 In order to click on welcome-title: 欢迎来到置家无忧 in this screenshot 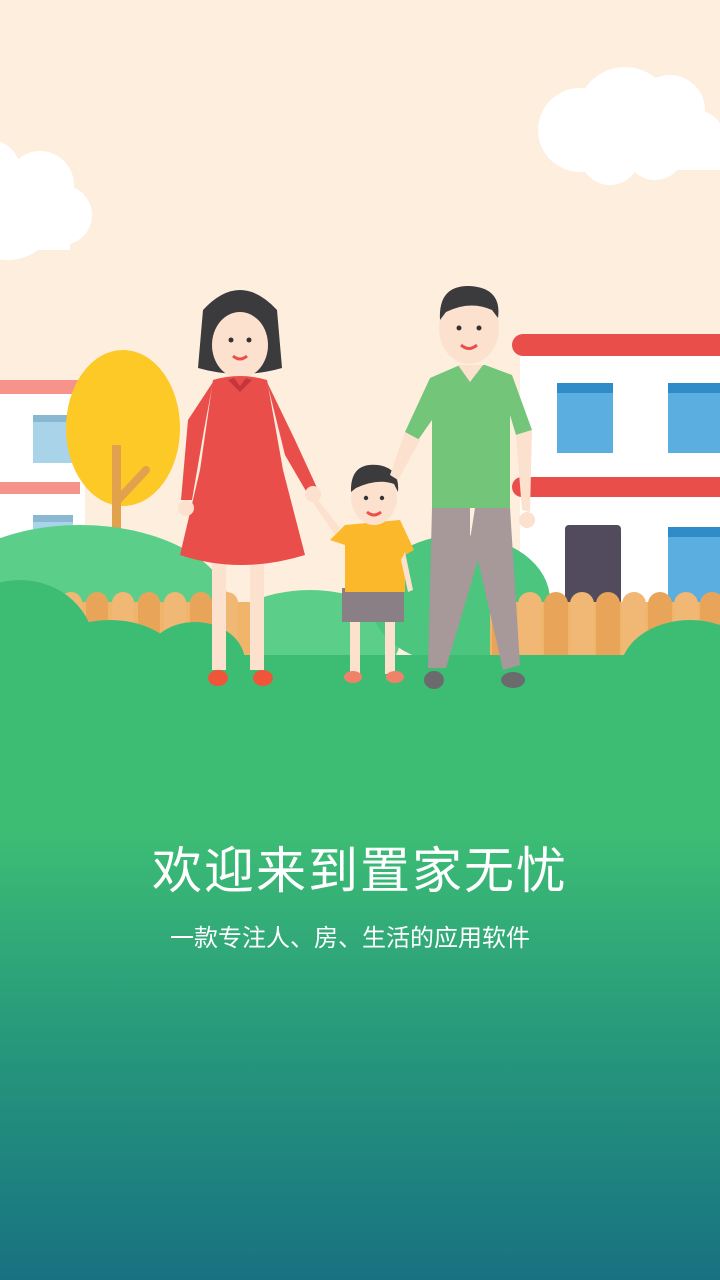, I will do `click(360, 871)`.